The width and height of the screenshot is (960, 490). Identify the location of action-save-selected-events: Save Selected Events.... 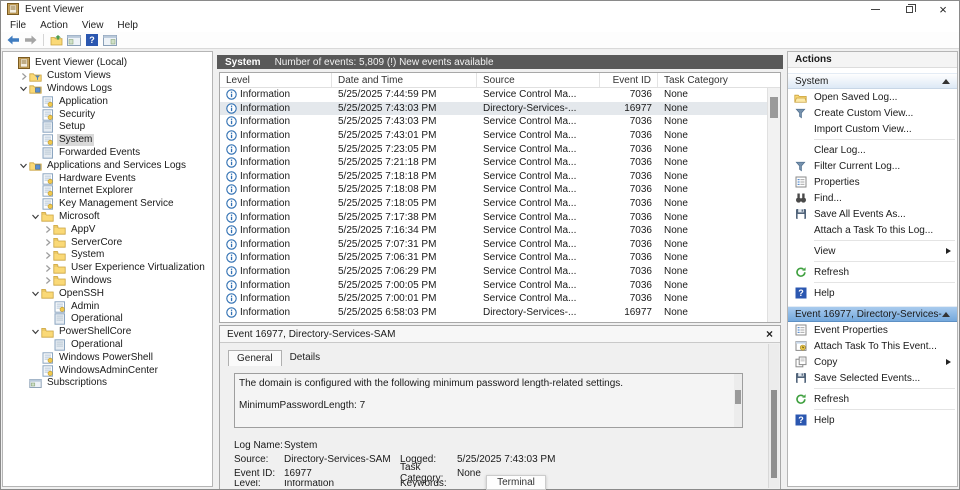
(872, 378).